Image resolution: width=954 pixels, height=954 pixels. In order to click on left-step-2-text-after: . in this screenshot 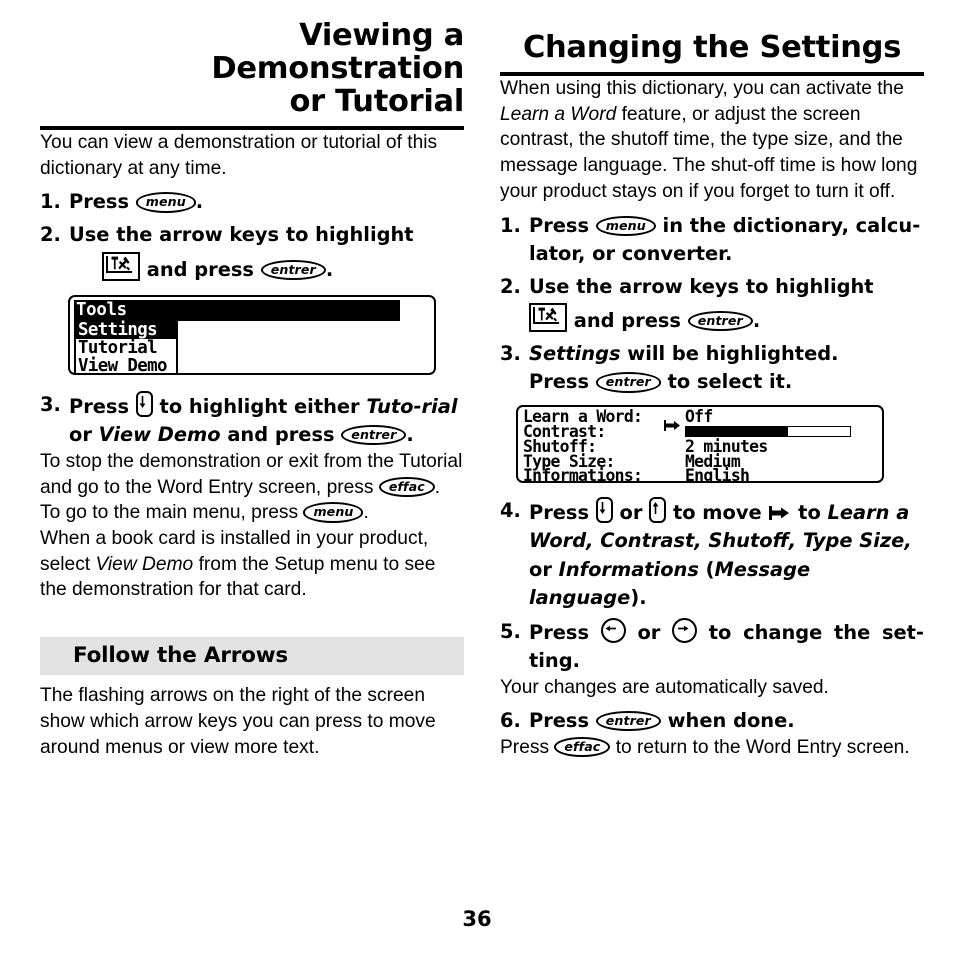, I will do `click(329, 269)`.